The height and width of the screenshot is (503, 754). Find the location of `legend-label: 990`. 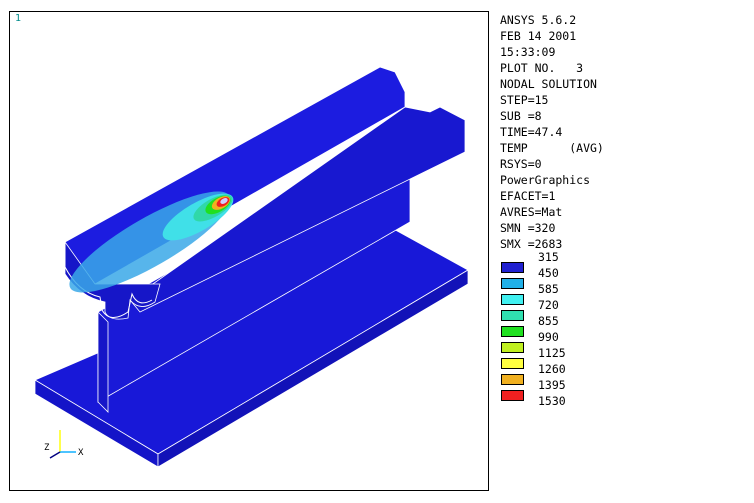

legend-label: 990 is located at coordinates (548, 337).